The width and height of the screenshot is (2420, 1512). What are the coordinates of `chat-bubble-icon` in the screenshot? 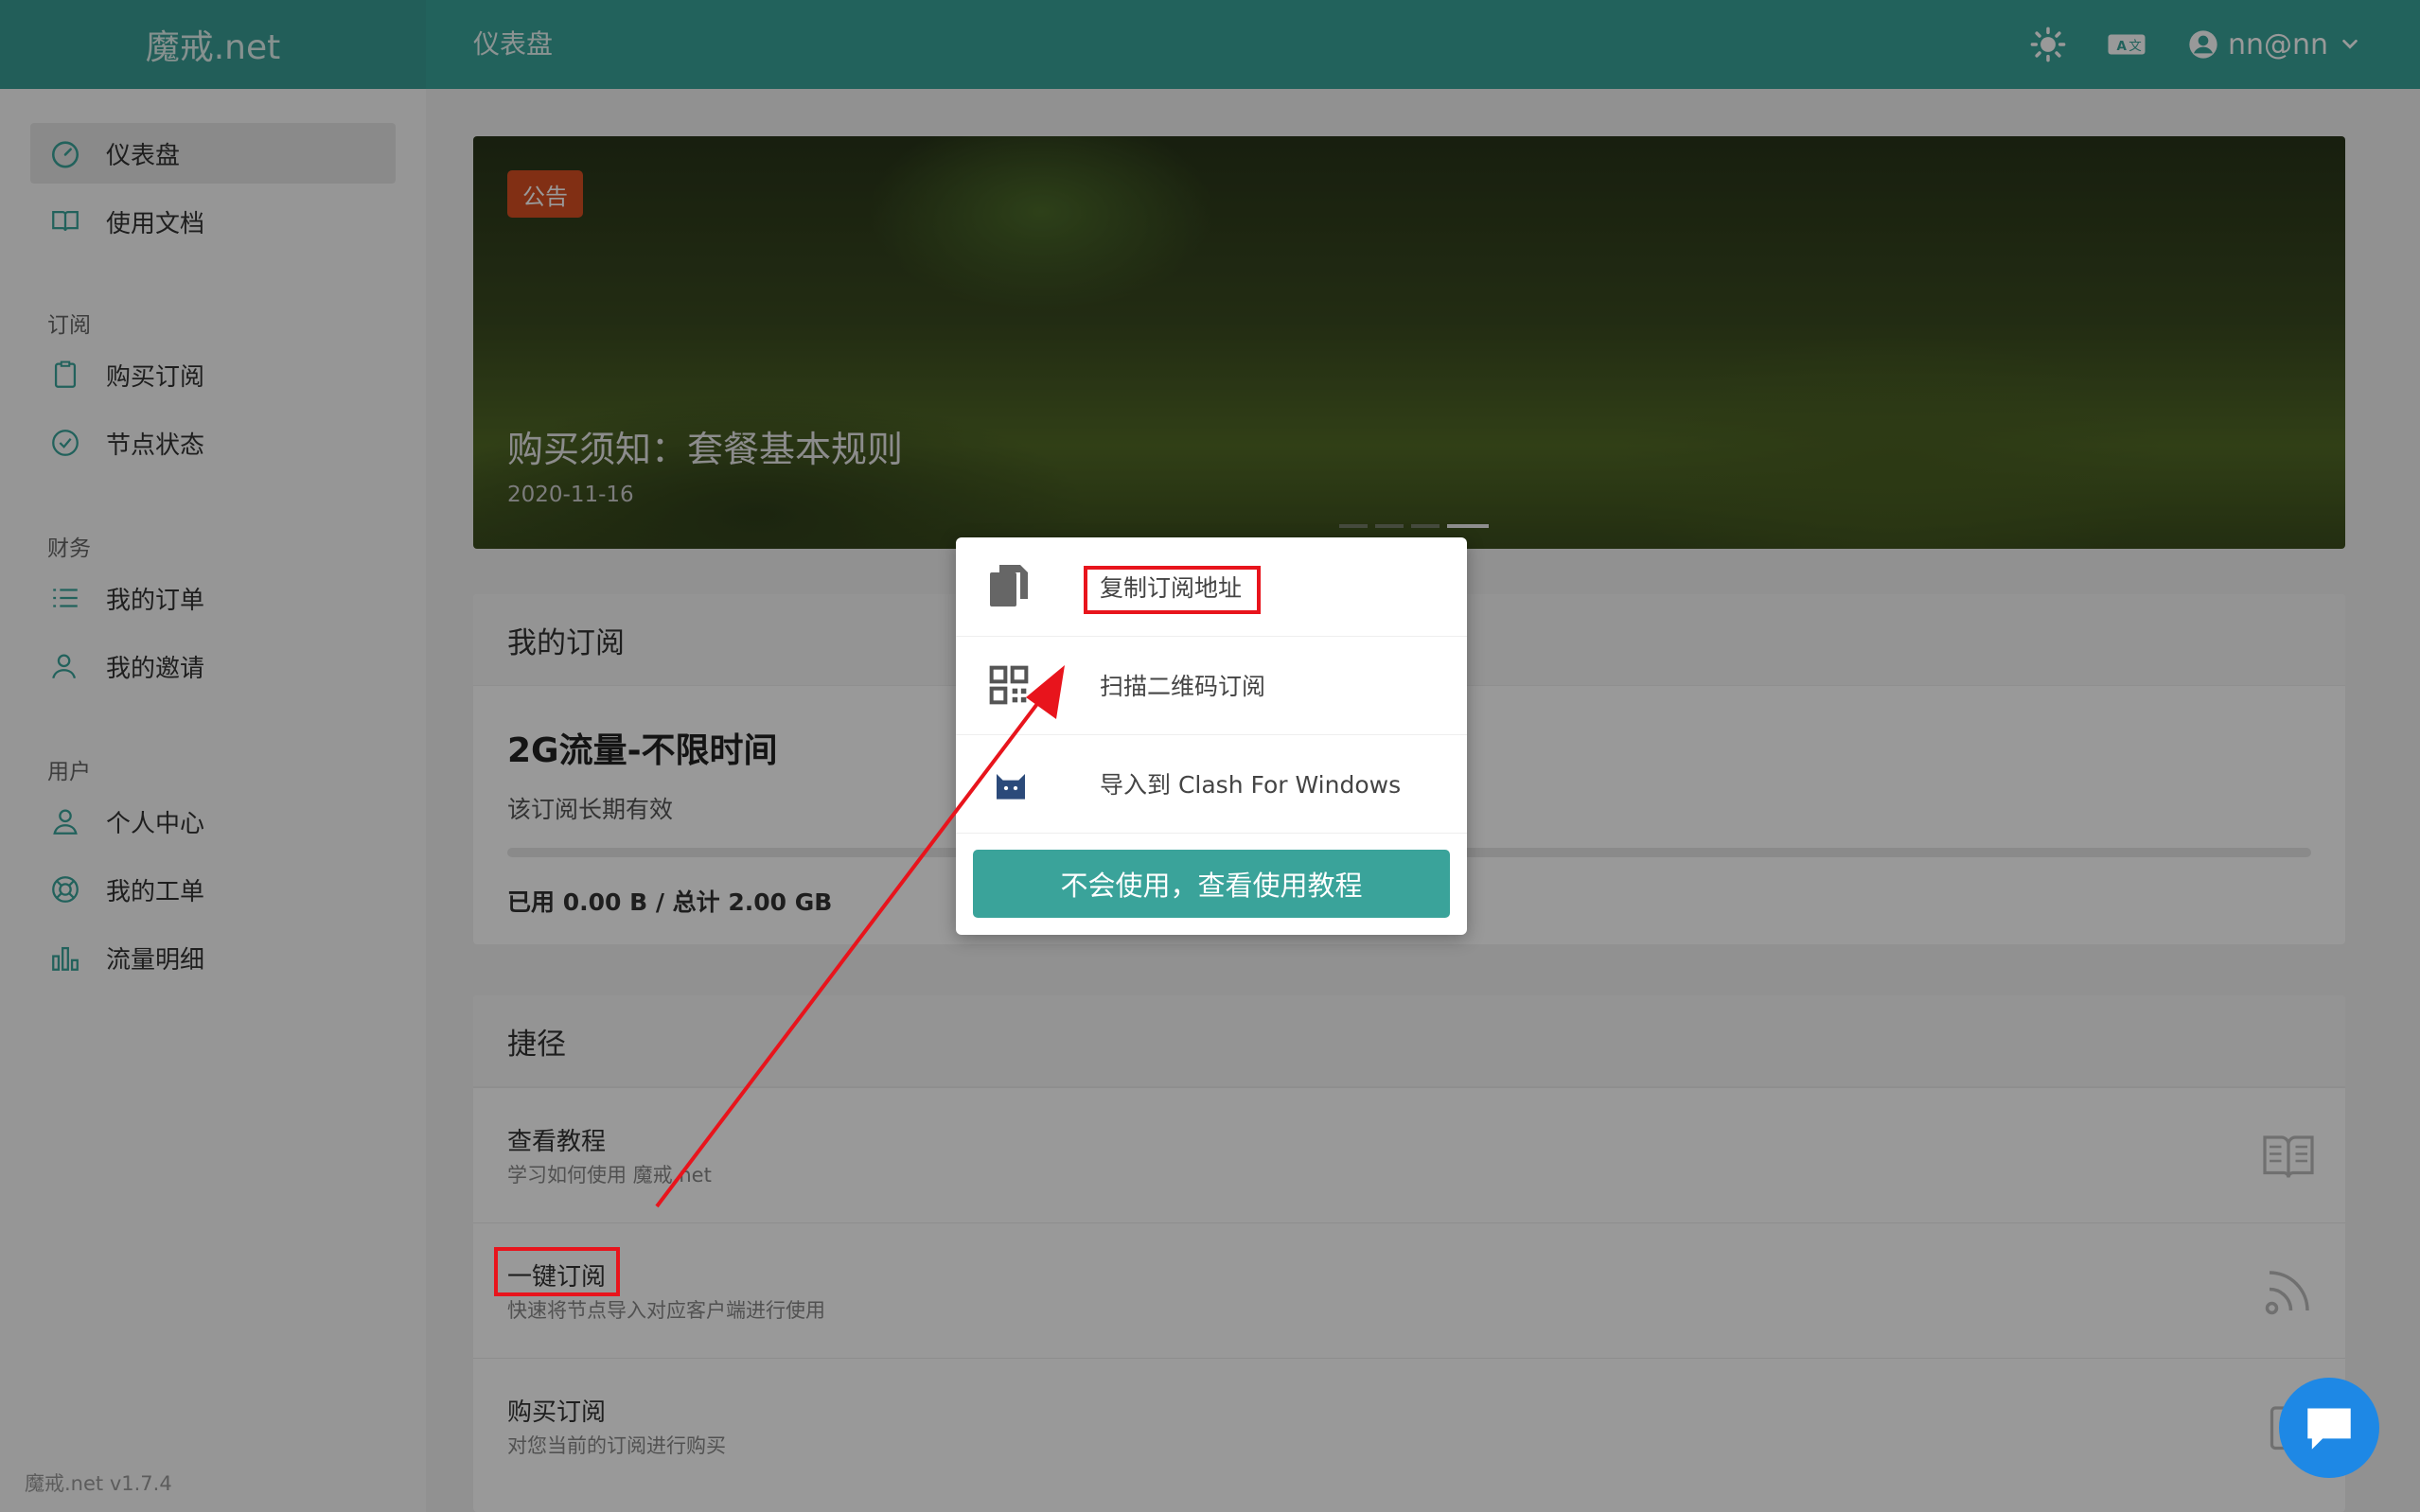 It's located at (2329, 1429).